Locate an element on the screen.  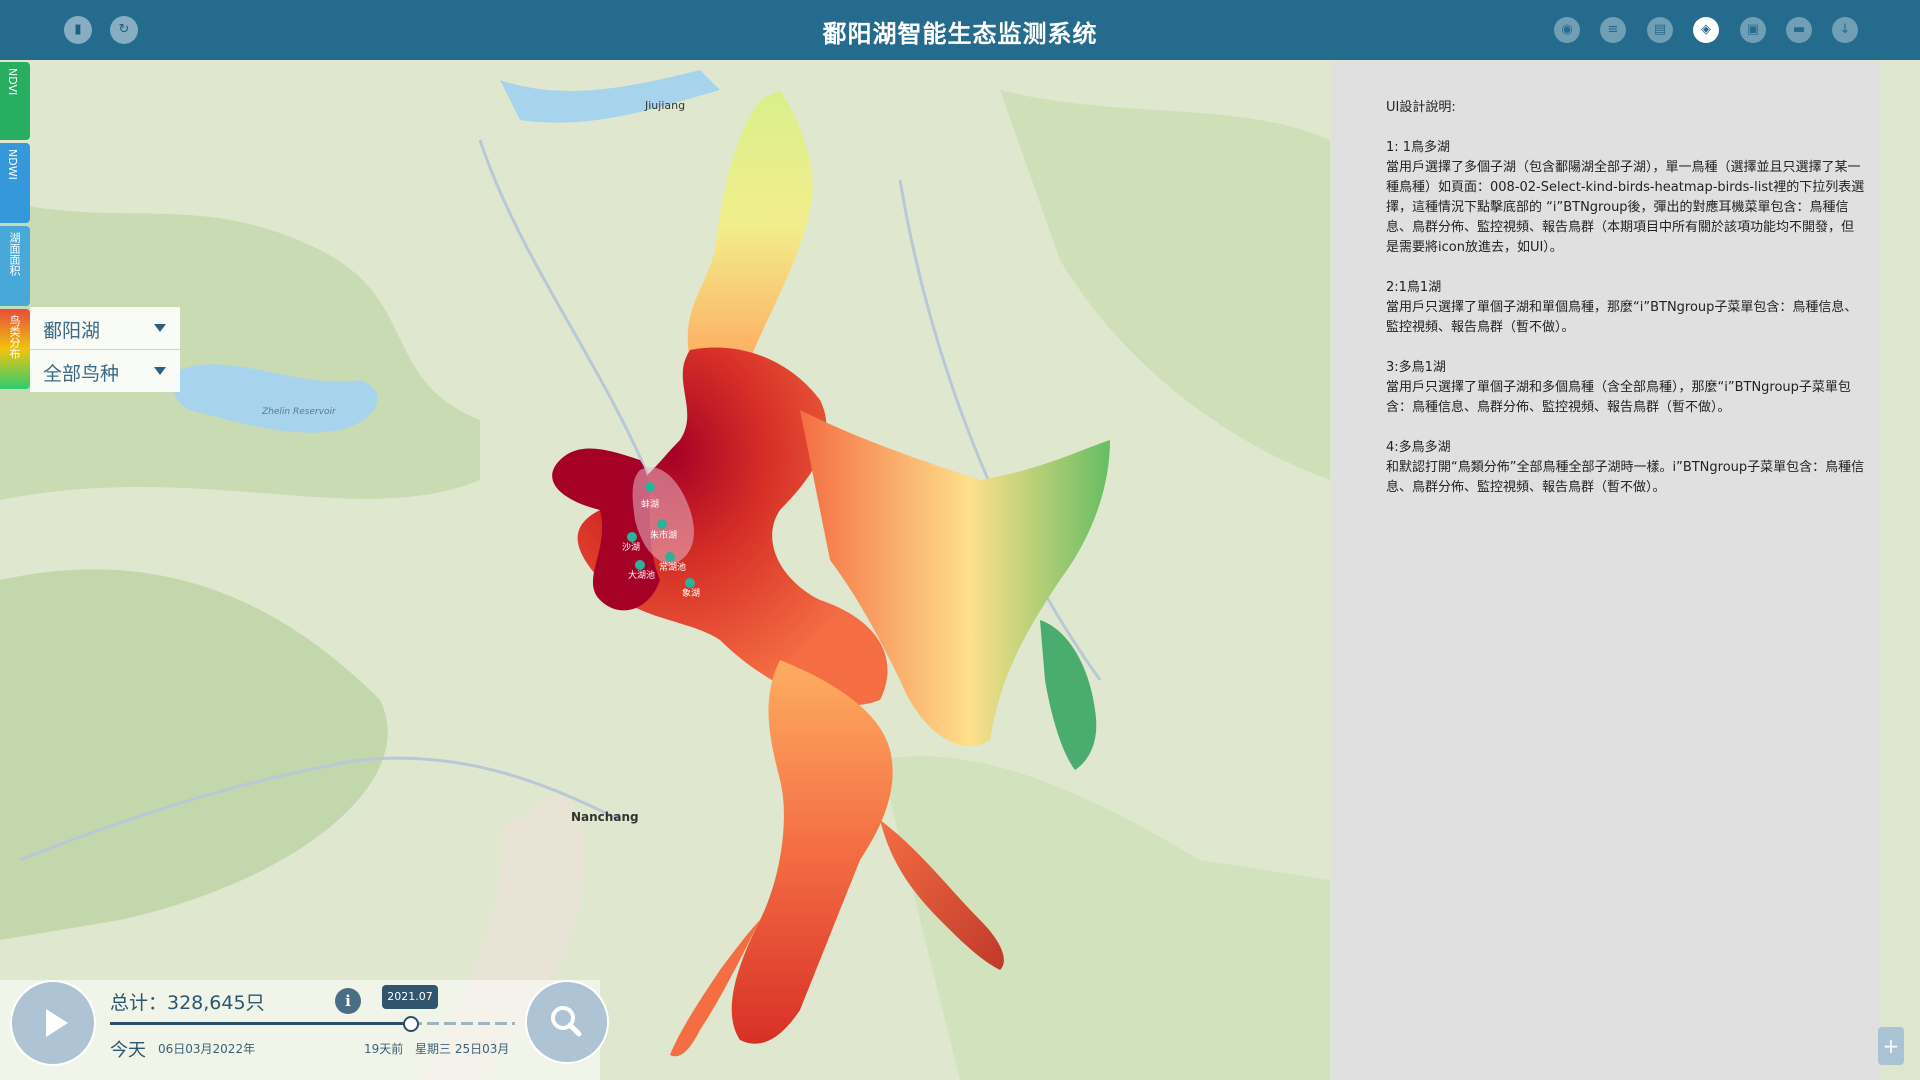
sublake-label: 大湖池 is located at coordinates (641, 575).